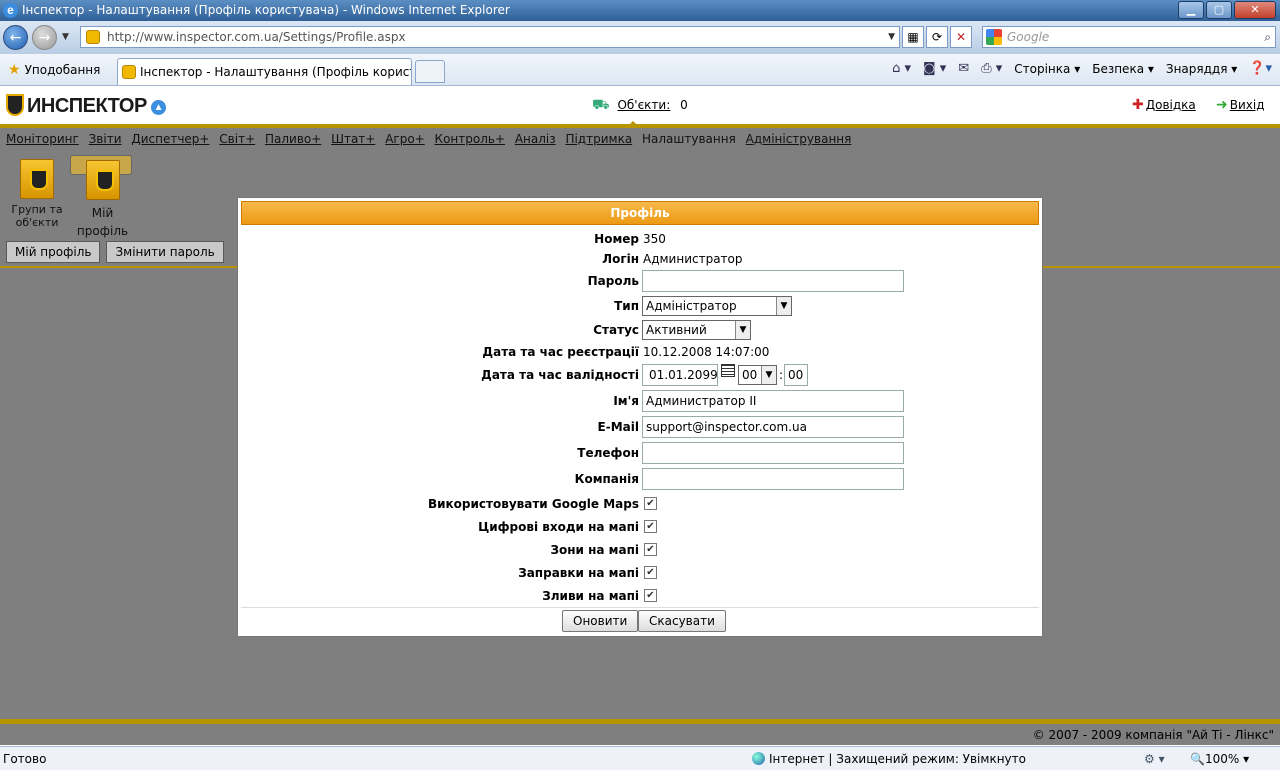  I want to click on shield-icon, so click(15, 105).